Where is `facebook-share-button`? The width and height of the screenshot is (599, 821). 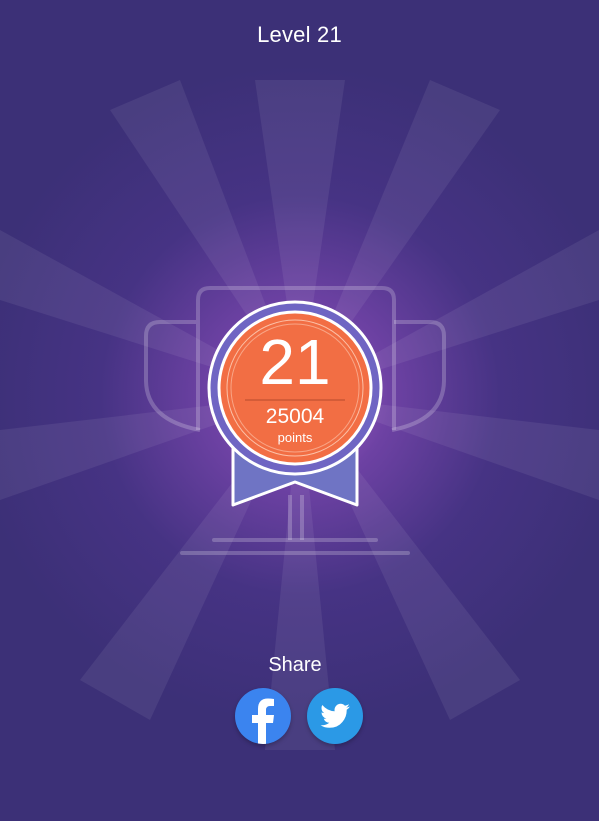 facebook-share-button is located at coordinates (263, 716).